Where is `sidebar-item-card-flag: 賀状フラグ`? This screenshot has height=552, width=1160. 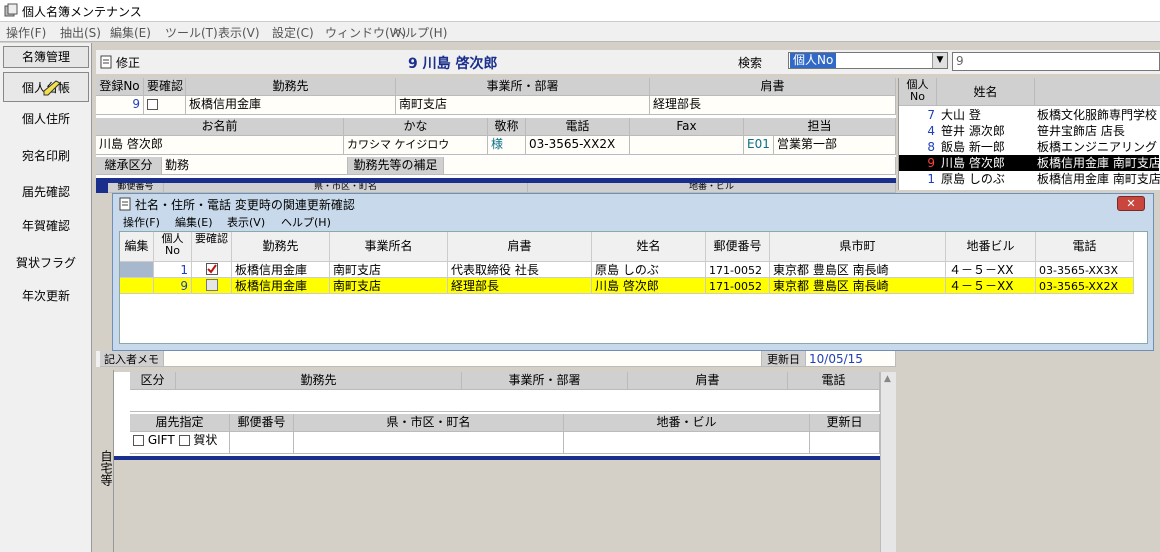 sidebar-item-card-flag: 賀状フラグ is located at coordinates (46, 263).